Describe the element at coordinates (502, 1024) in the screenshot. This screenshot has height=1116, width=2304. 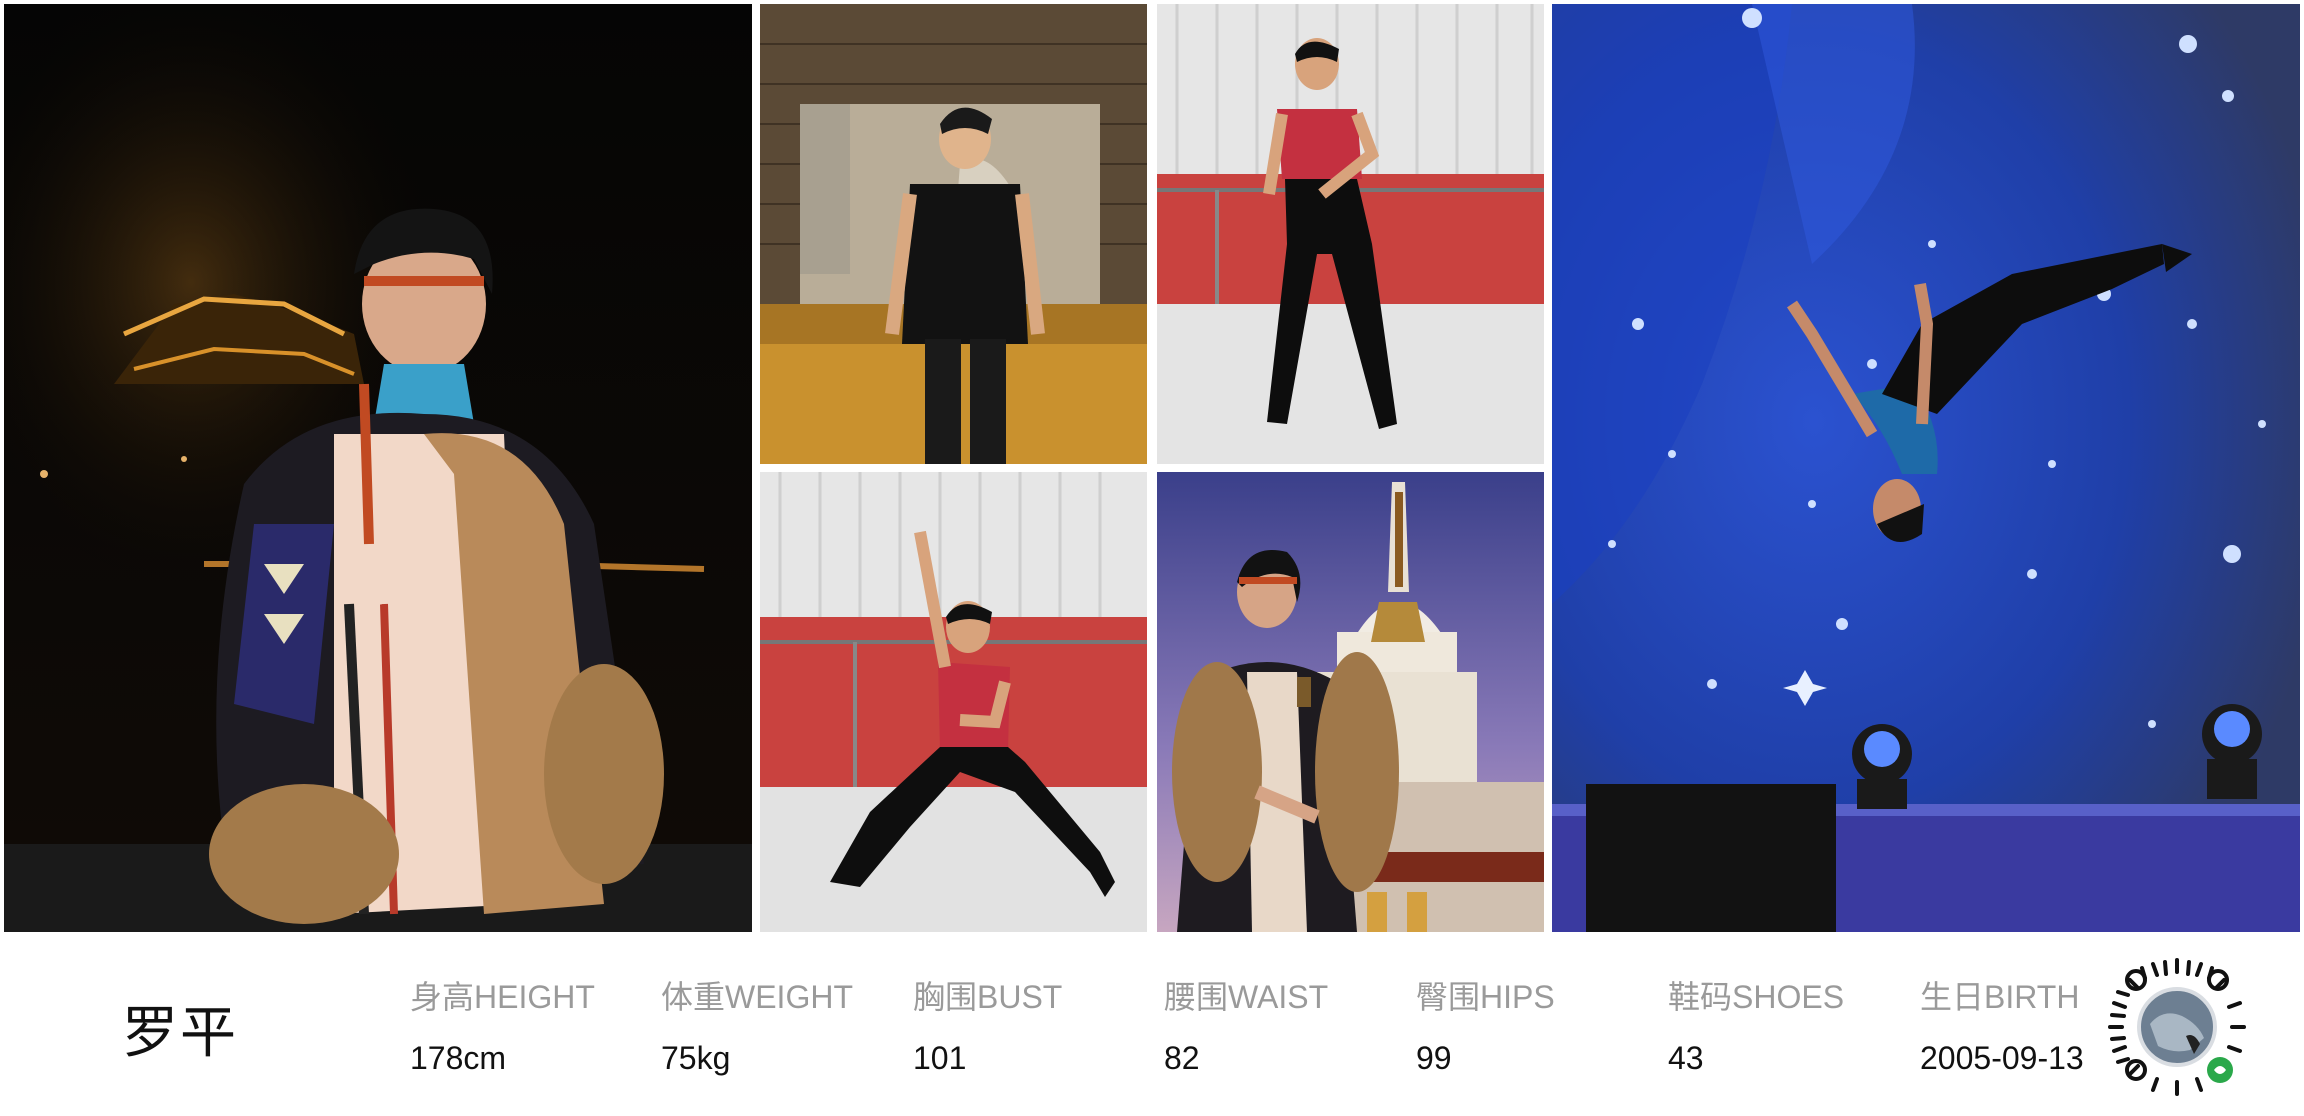
I see `stat-height: 身高HEIGHT 178cm` at that location.